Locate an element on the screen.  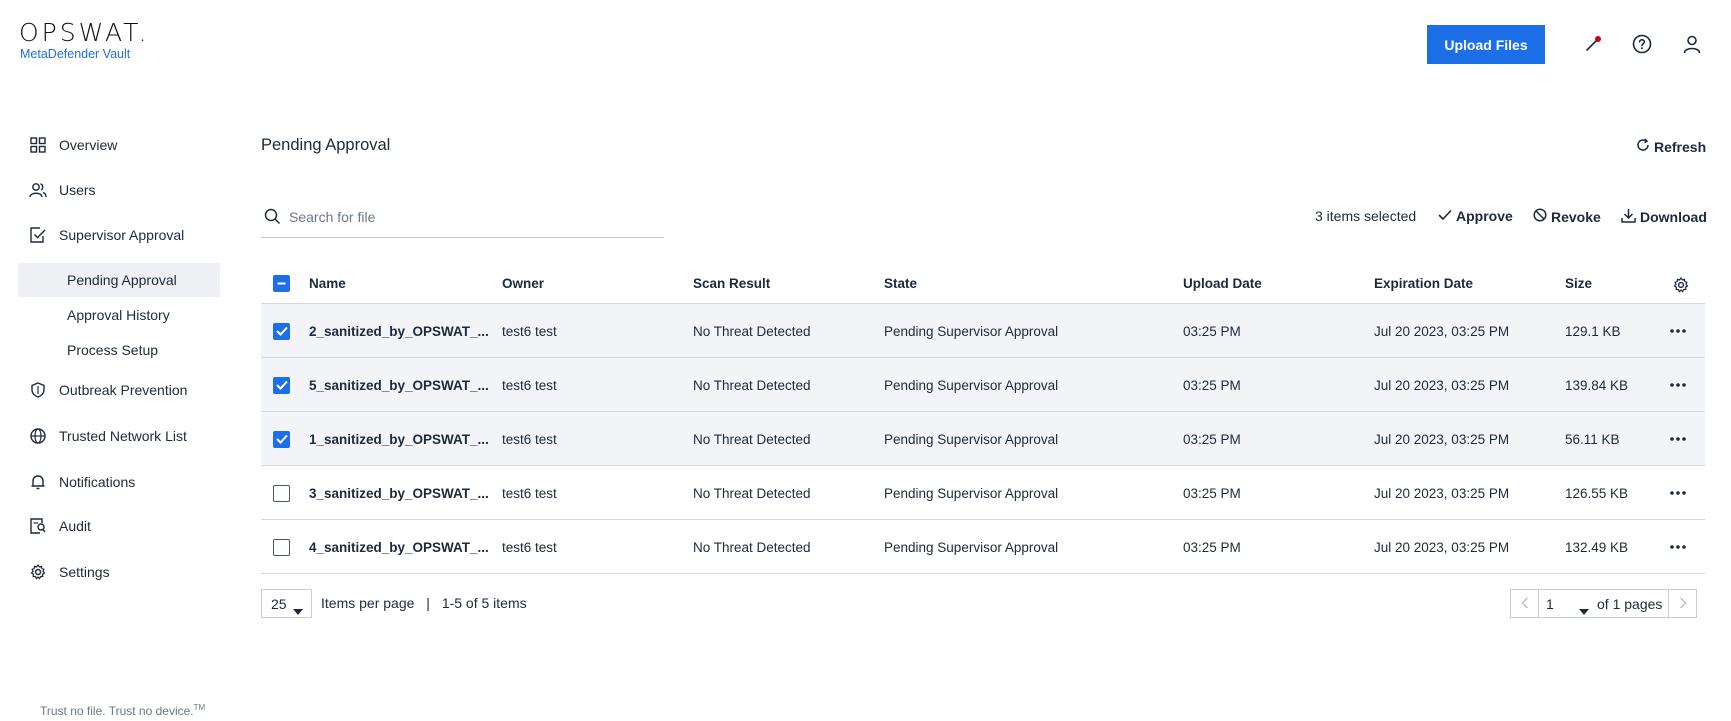
sidebar-item-outbreak-prevention: Outbreak Prevention is located at coordinates (119, 390).